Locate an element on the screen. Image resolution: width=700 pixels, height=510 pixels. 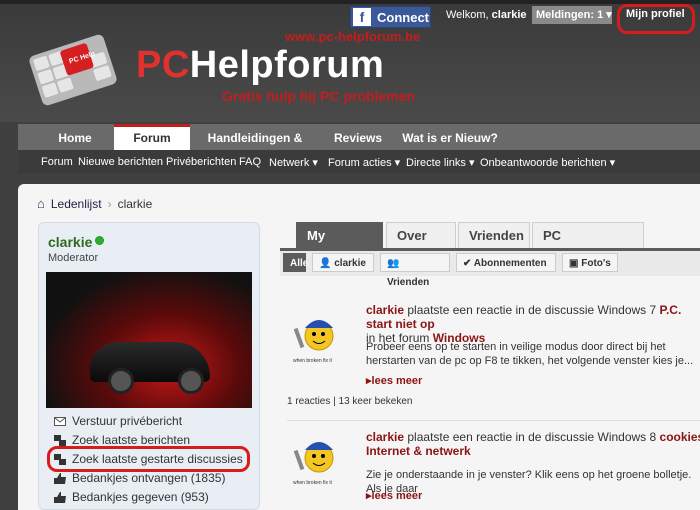
user-icon: 👤 is located at coordinates (327, 263).